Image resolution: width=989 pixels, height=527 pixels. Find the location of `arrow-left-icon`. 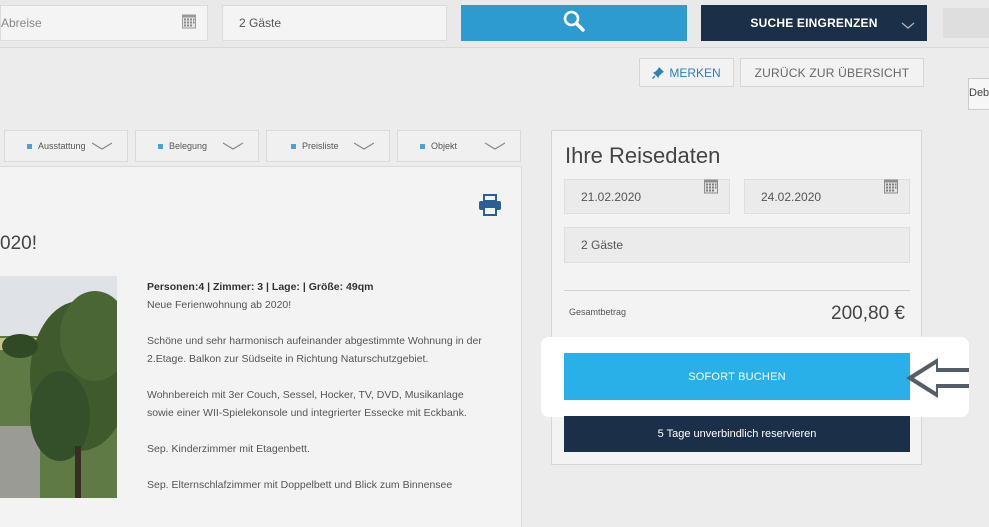

arrow-left-icon is located at coordinates (936, 380).